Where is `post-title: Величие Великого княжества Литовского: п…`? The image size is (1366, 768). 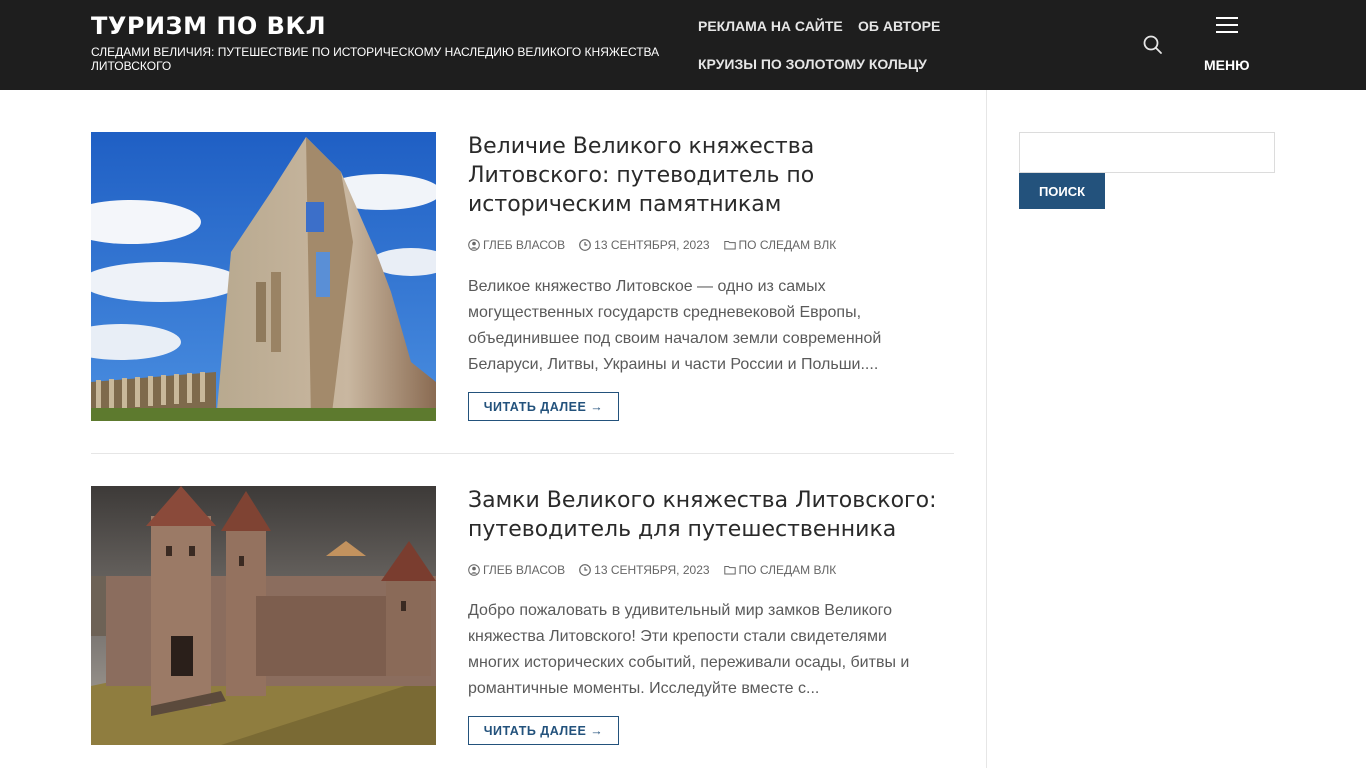 post-title: Величие Великого княжества Литовского: п… is located at coordinates (711, 175).